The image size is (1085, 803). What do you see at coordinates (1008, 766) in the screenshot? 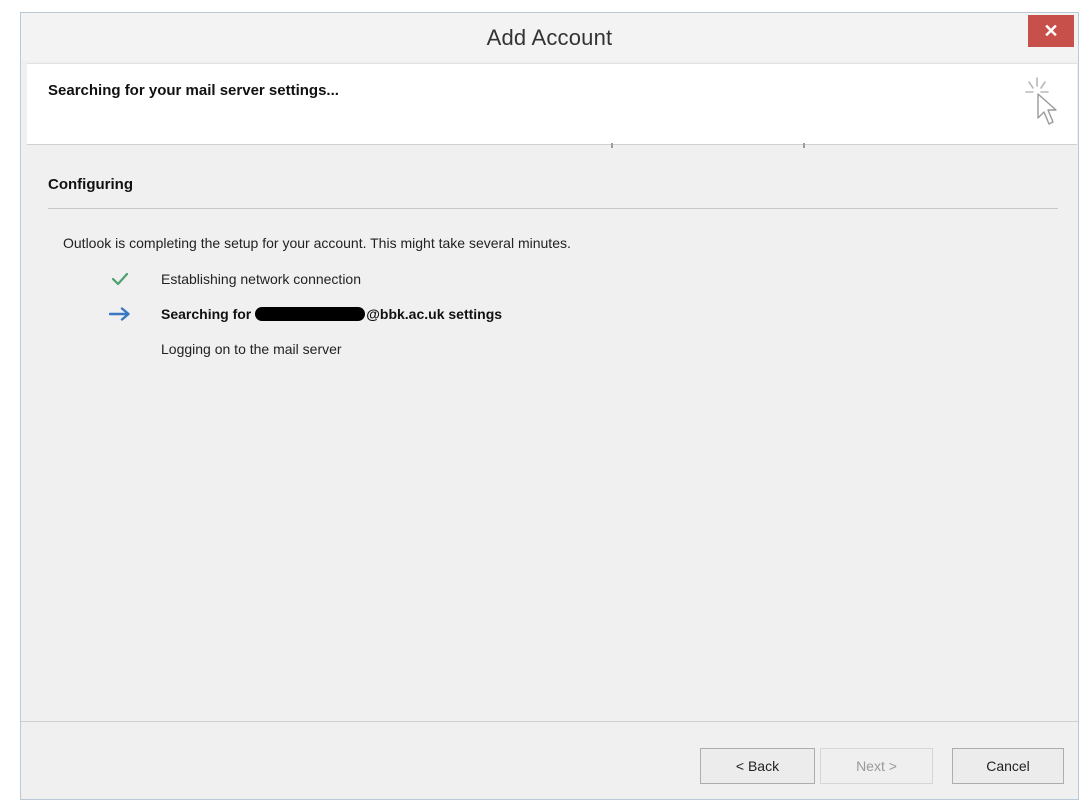
I see `cancel-button: Cancel` at bounding box center [1008, 766].